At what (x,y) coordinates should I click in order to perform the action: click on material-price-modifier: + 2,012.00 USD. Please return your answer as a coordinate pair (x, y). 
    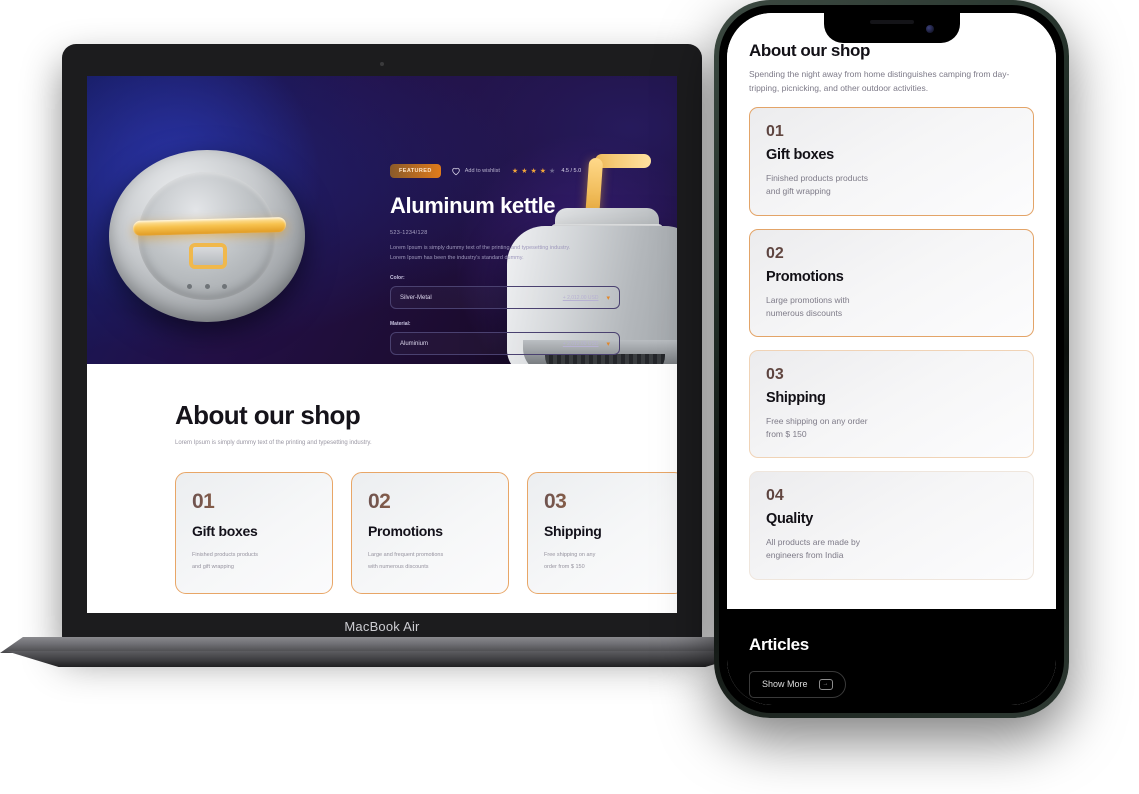
    Looking at the image, I should click on (580, 343).